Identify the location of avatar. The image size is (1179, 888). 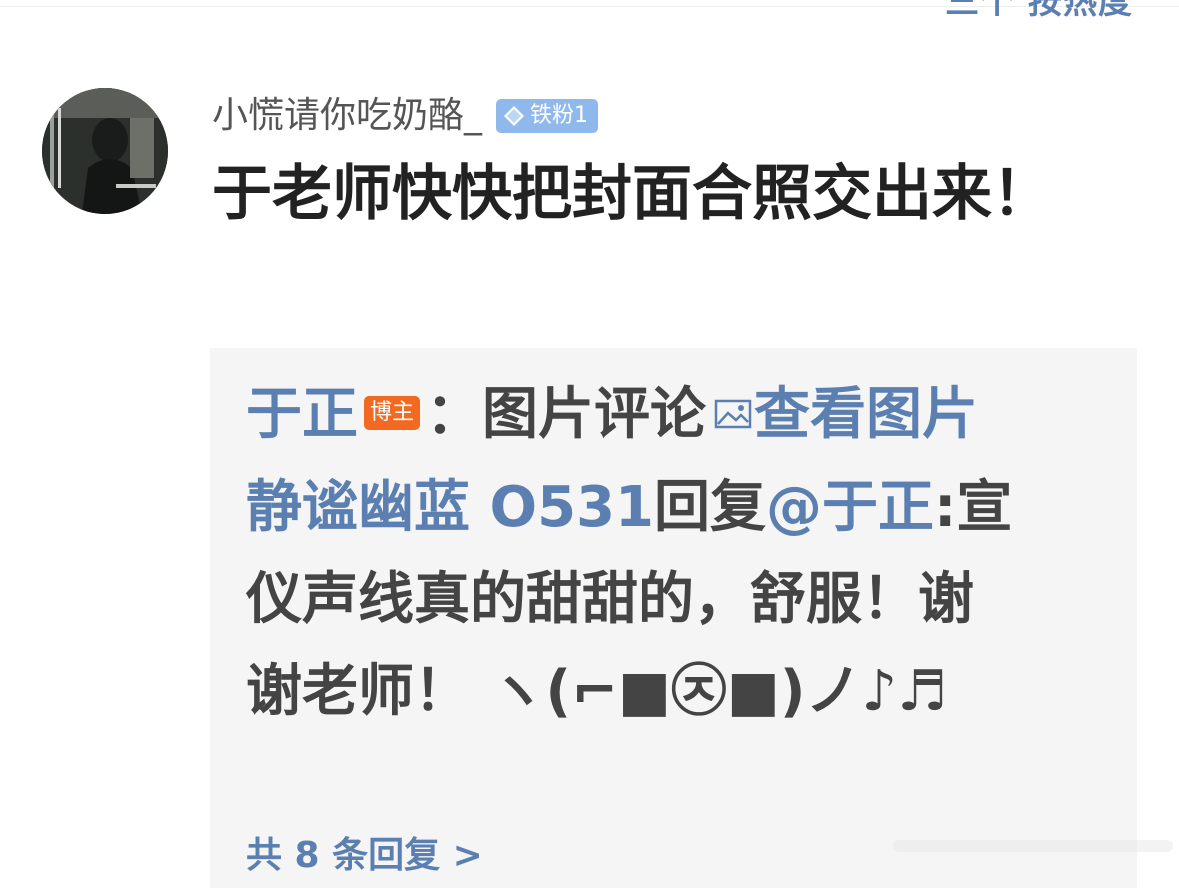
(105, 151).